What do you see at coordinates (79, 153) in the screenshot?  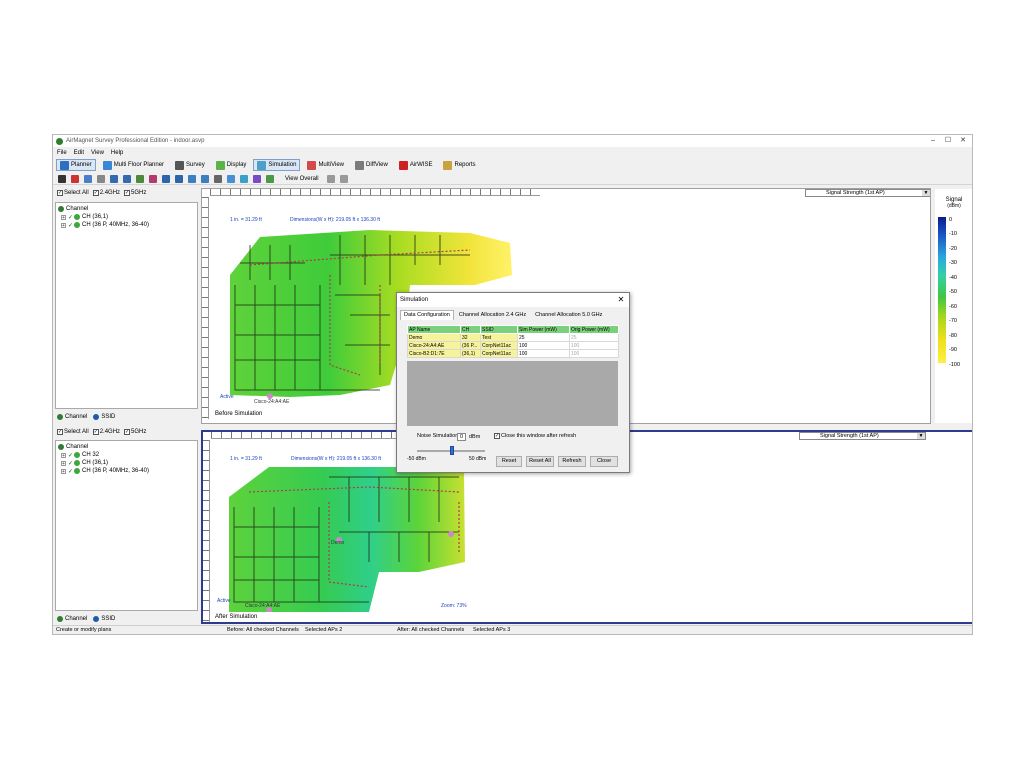 I see `menu-edit: Edit` at bounding box center [79, 153].